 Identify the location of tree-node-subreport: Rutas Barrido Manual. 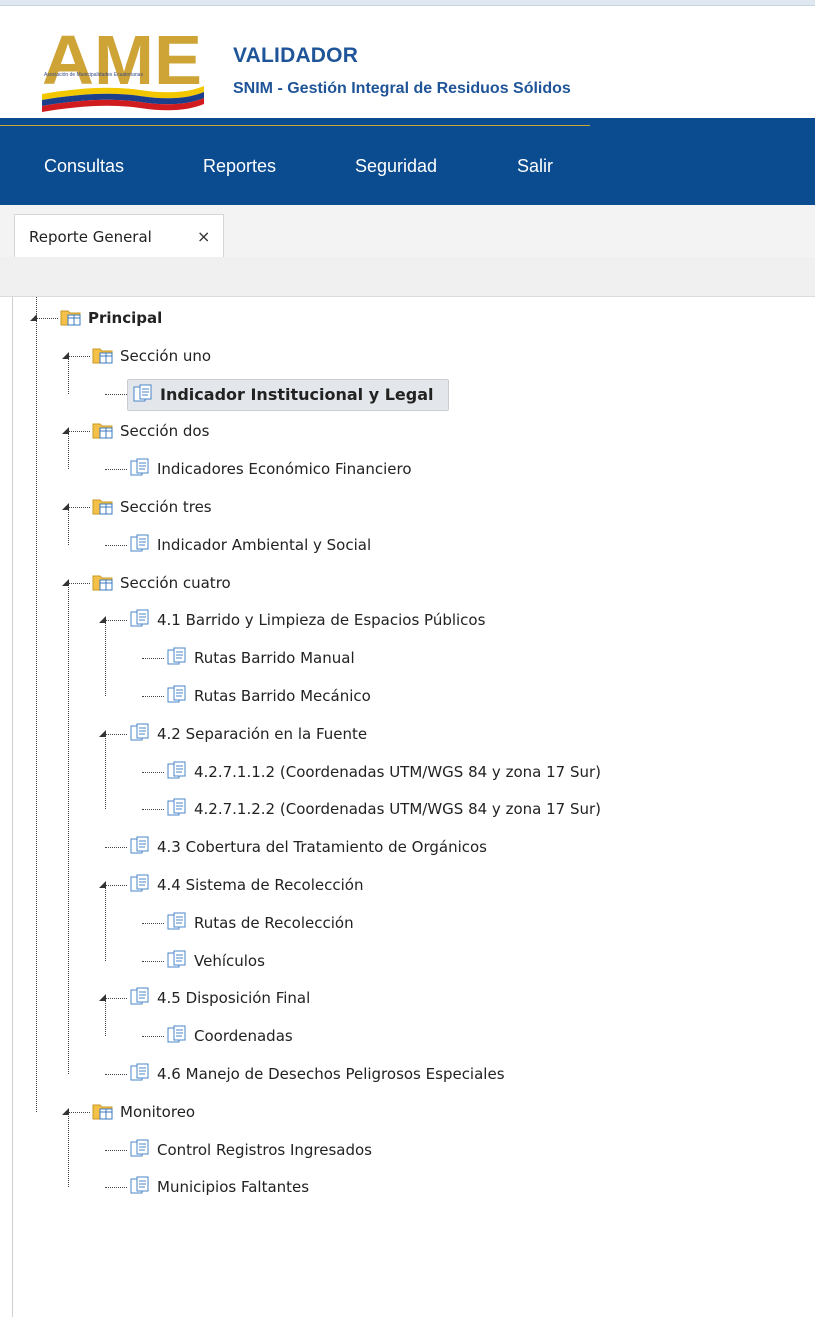
(266, 658).